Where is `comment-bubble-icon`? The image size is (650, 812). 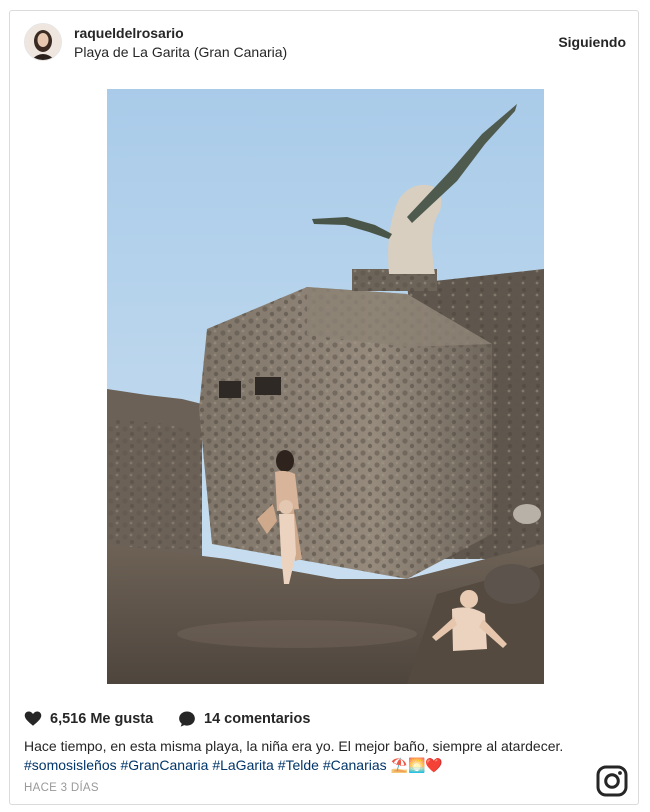
comment-bubble-icon is located at coordinates (187, 719).